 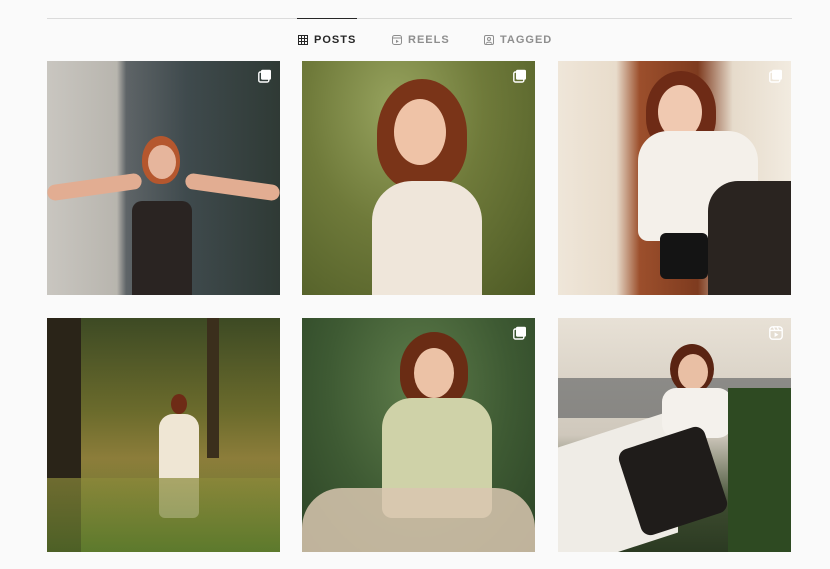 I want to click on tab-reels-label: REELS, so click(x=429, y=40).